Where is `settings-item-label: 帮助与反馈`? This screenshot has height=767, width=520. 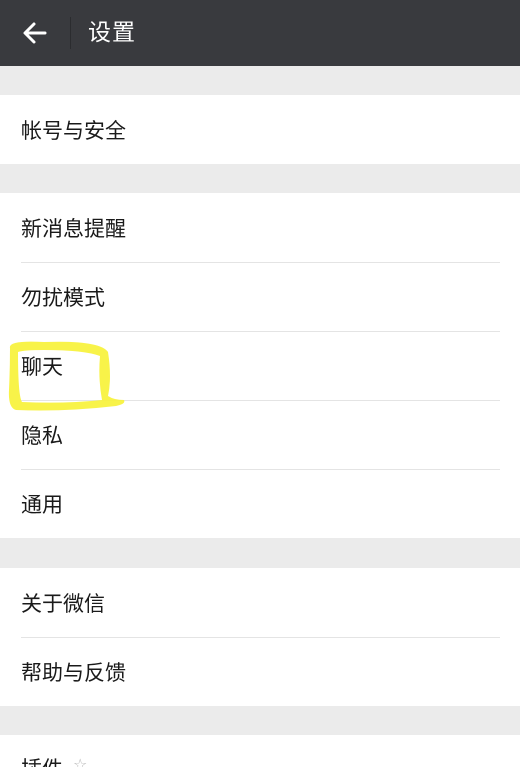 settings-item-label: 帮助与反馈 is located at coordinates (73, 672).